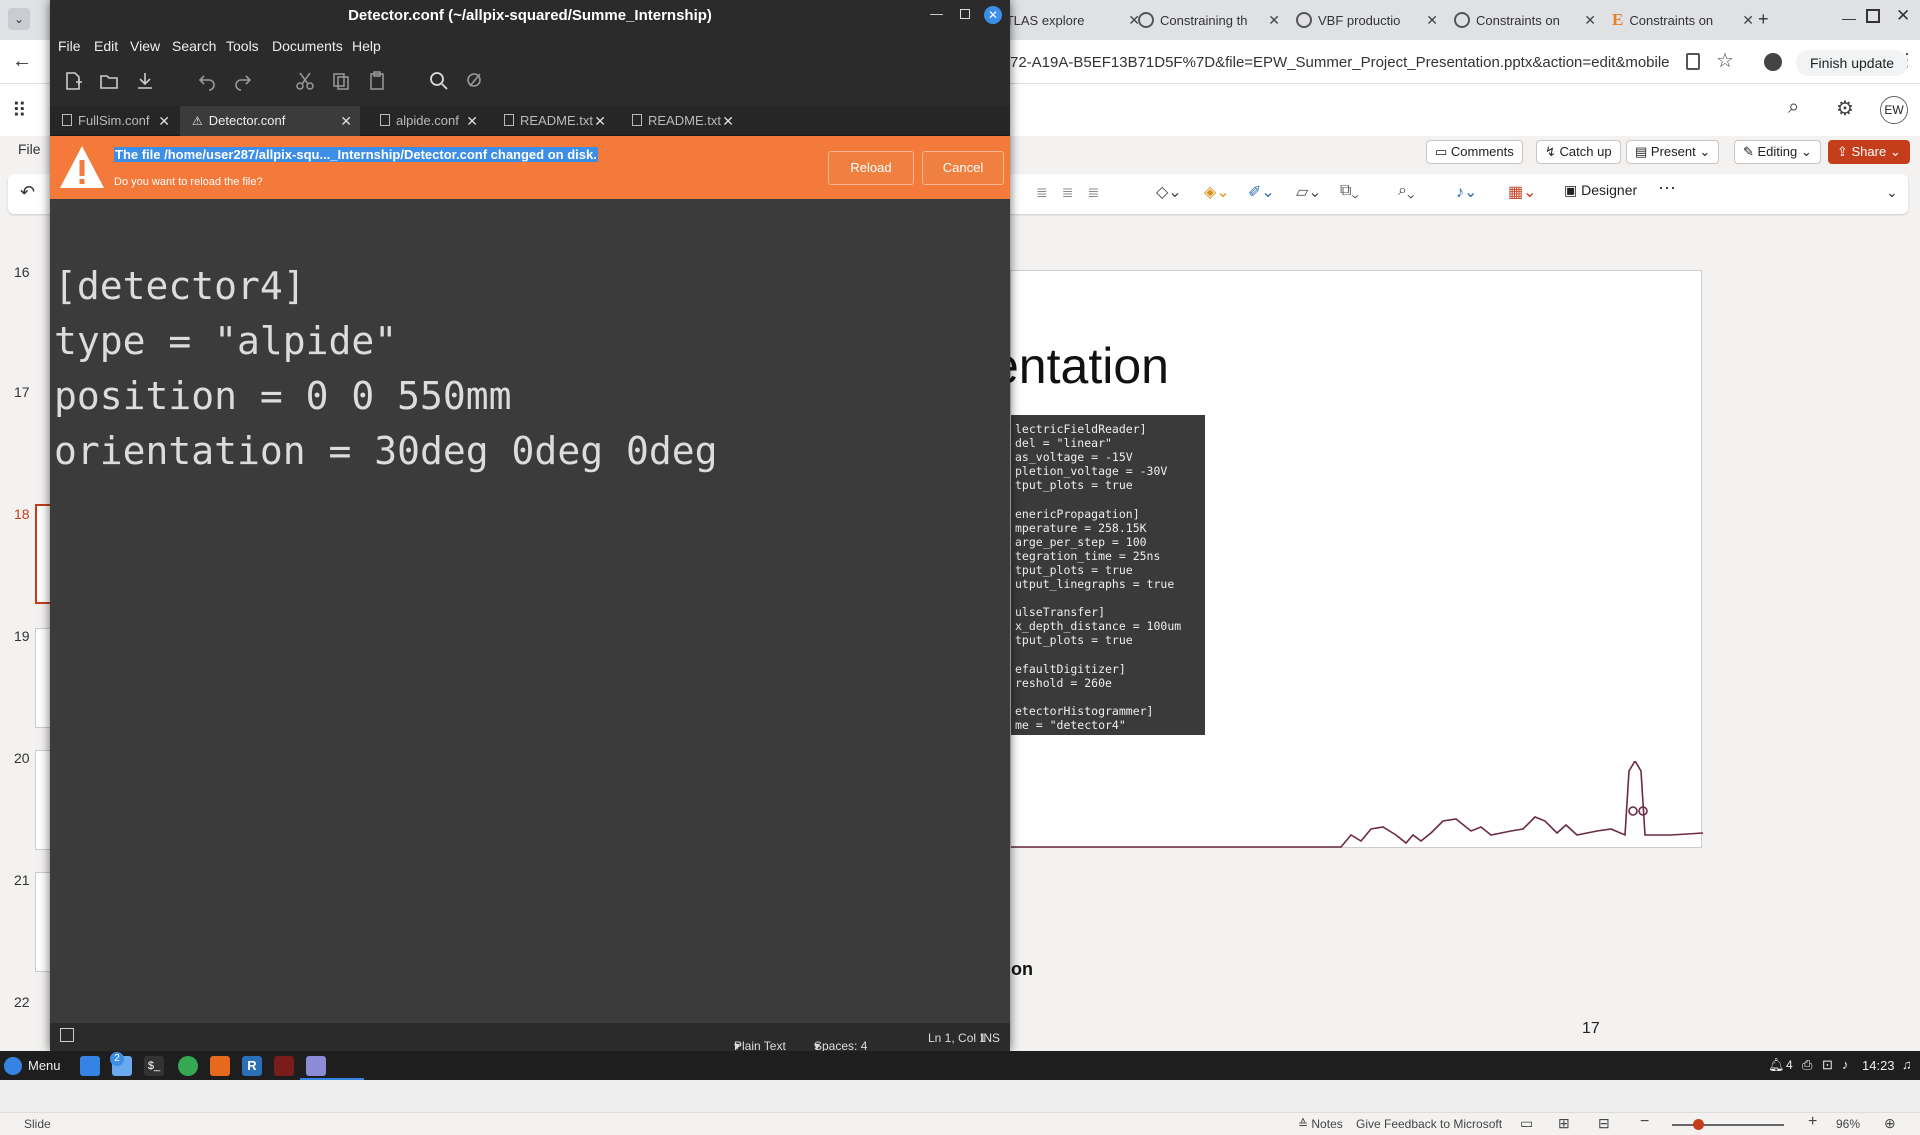 The height and width of the screenshot is (1135, 1920). What do you see at coordinates (29, 149) in the screenshot?
I see `office-file-menu: File` at bounding box center [29, 149].